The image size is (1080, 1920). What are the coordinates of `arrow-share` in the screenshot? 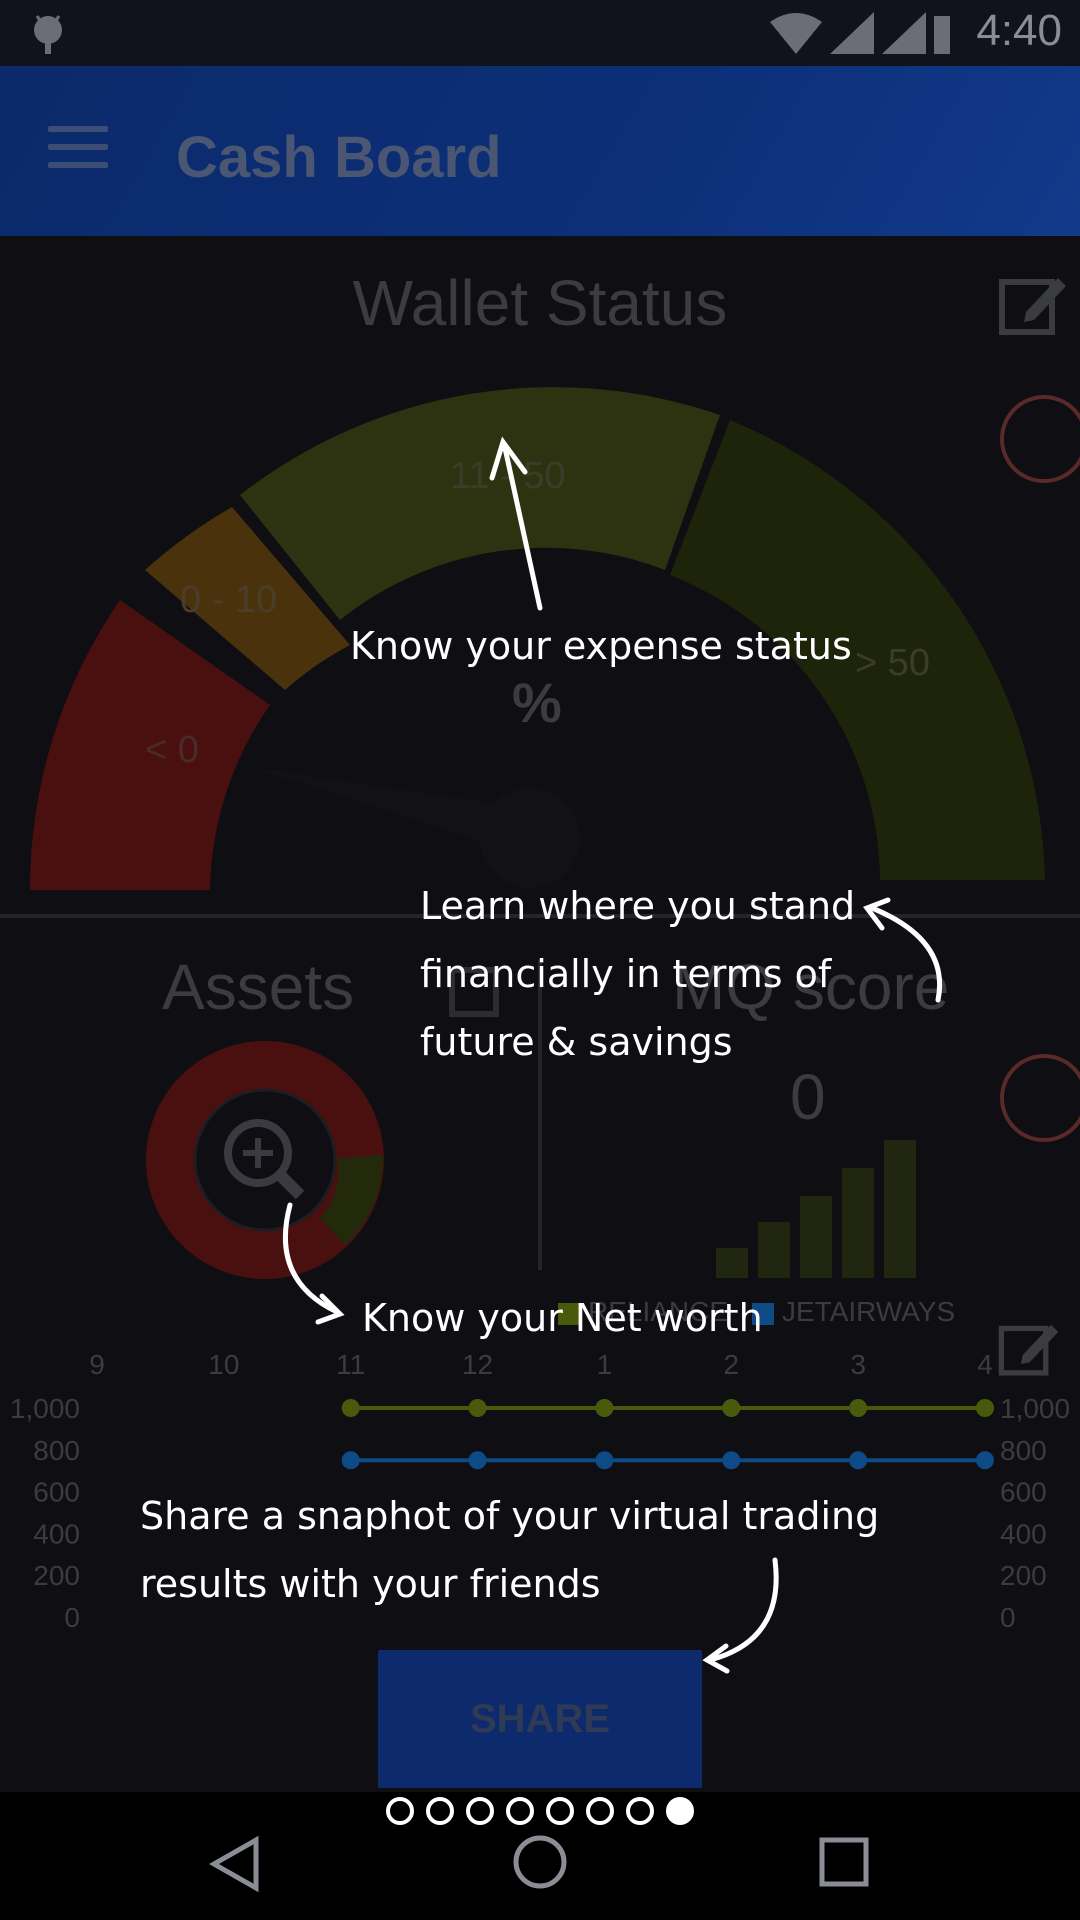 It's located at (743, 1610).